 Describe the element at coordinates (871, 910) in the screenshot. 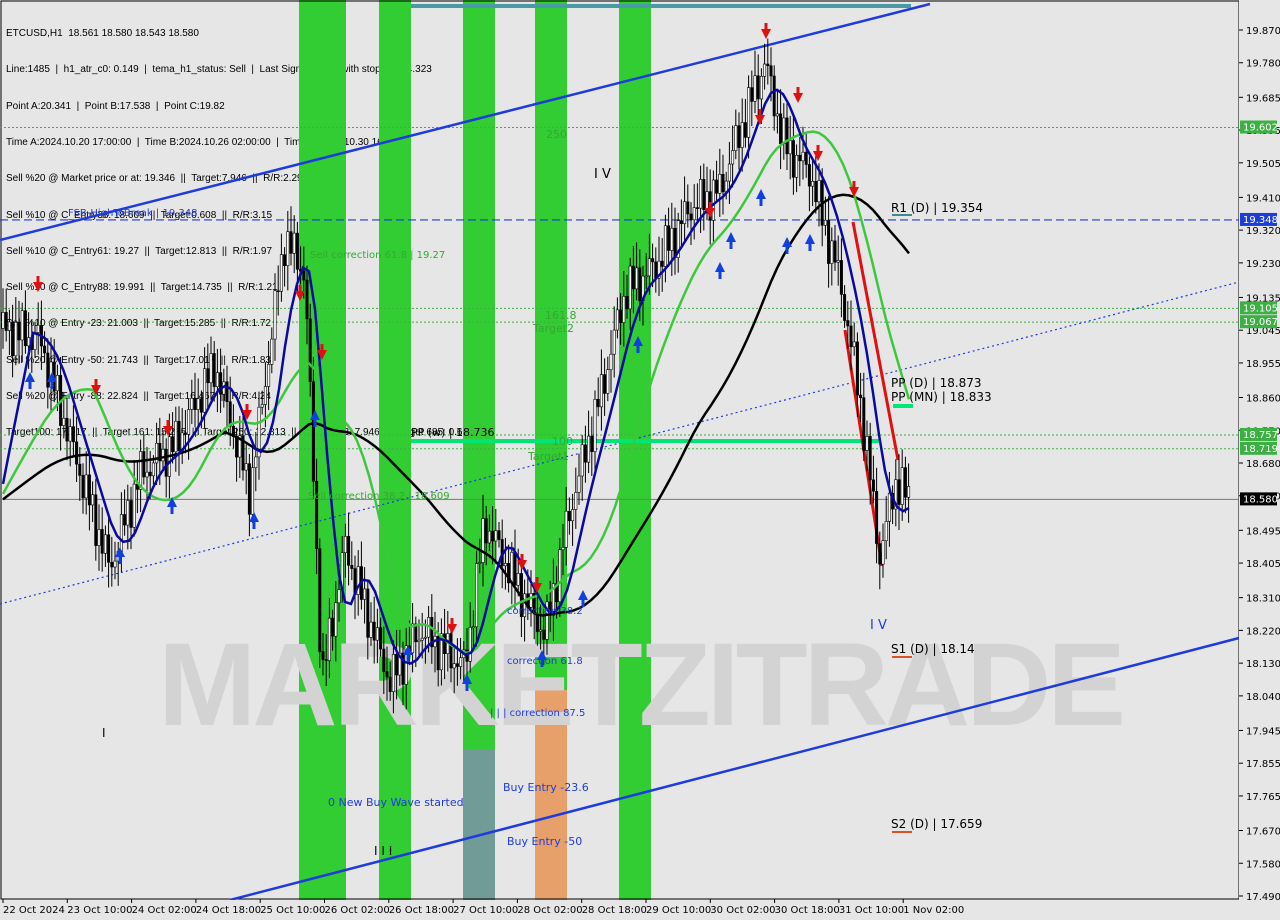

I see `time-tick-label: 31 Oct 10:00` at that location.